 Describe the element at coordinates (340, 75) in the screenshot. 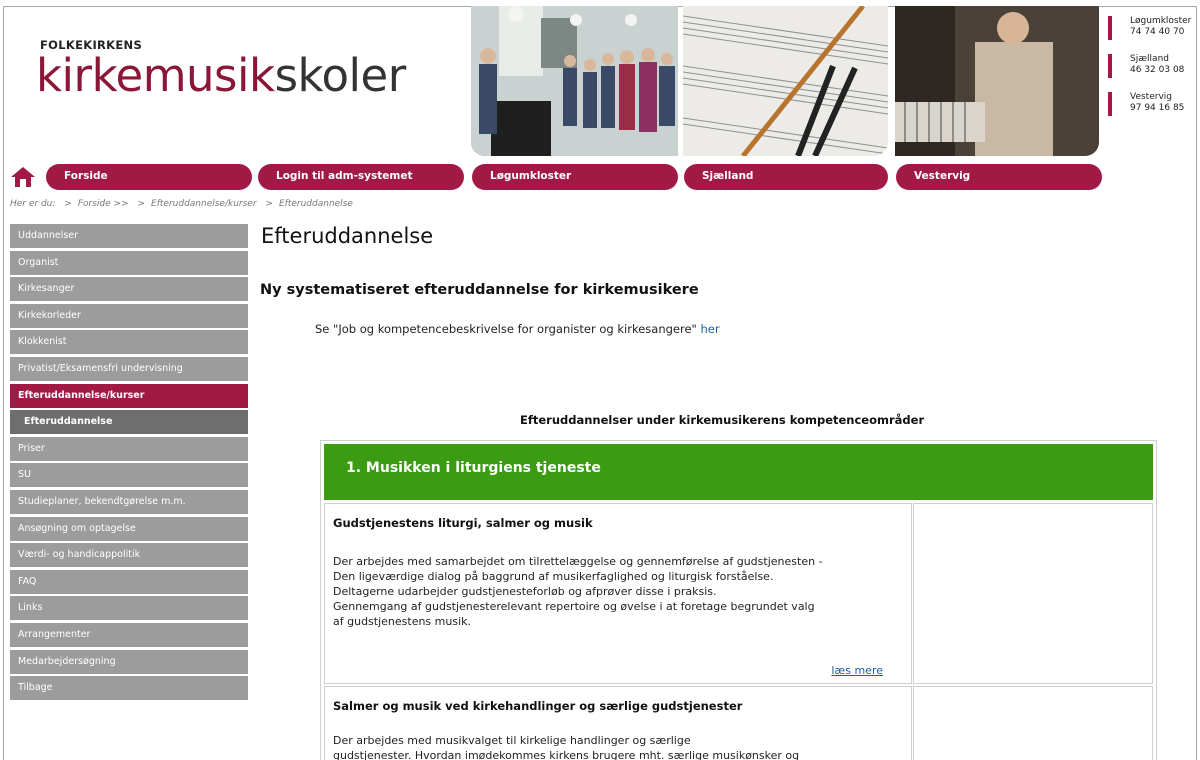

I see `logo-name-part2: skoler` at that location.